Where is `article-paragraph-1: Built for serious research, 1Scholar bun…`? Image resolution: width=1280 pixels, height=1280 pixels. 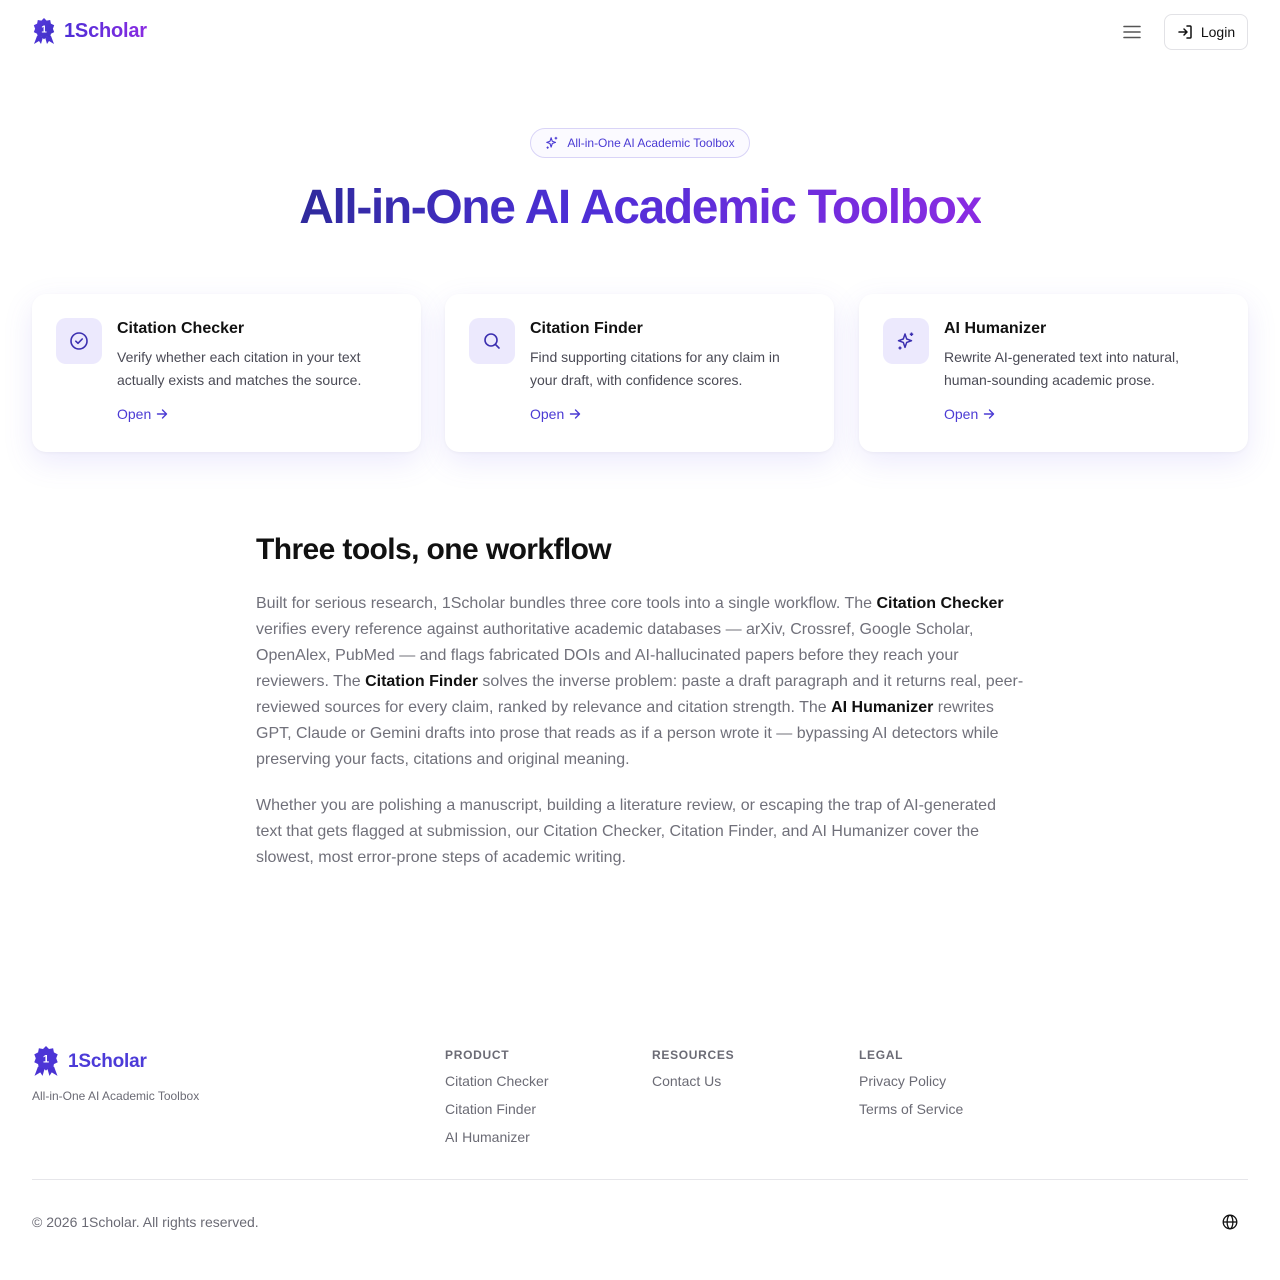 article-paragraph-1: Built for serious research, 1Scholar bun… is located at coordinates (641, 682).